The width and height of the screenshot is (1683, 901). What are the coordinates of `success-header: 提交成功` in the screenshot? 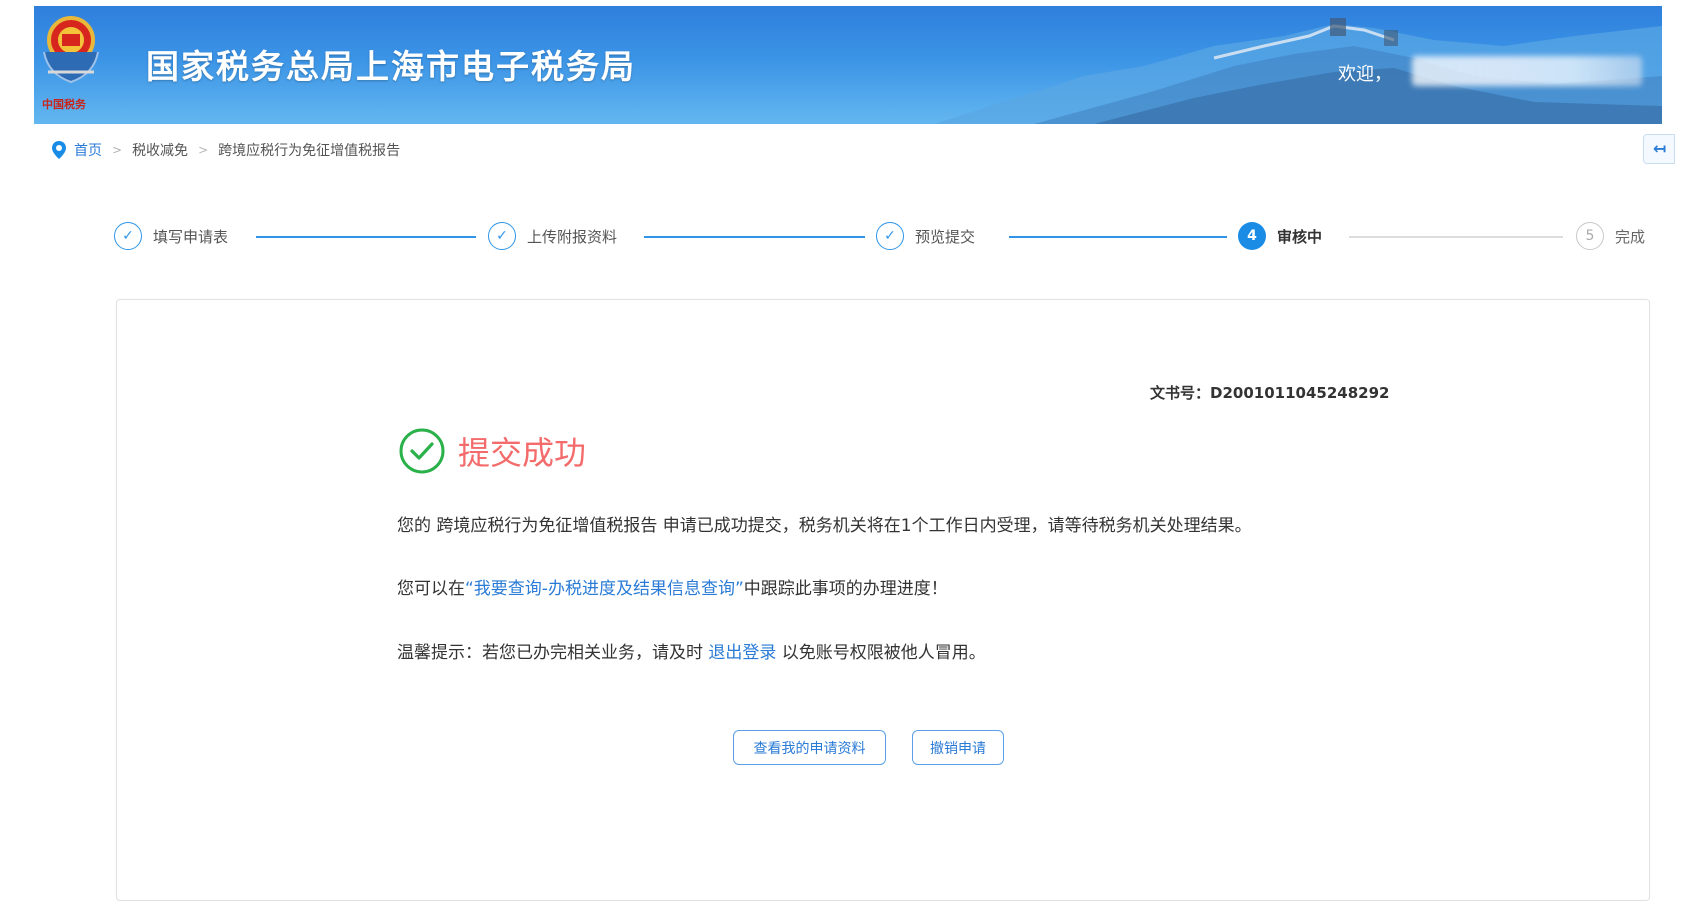 It's located at (492, 451).